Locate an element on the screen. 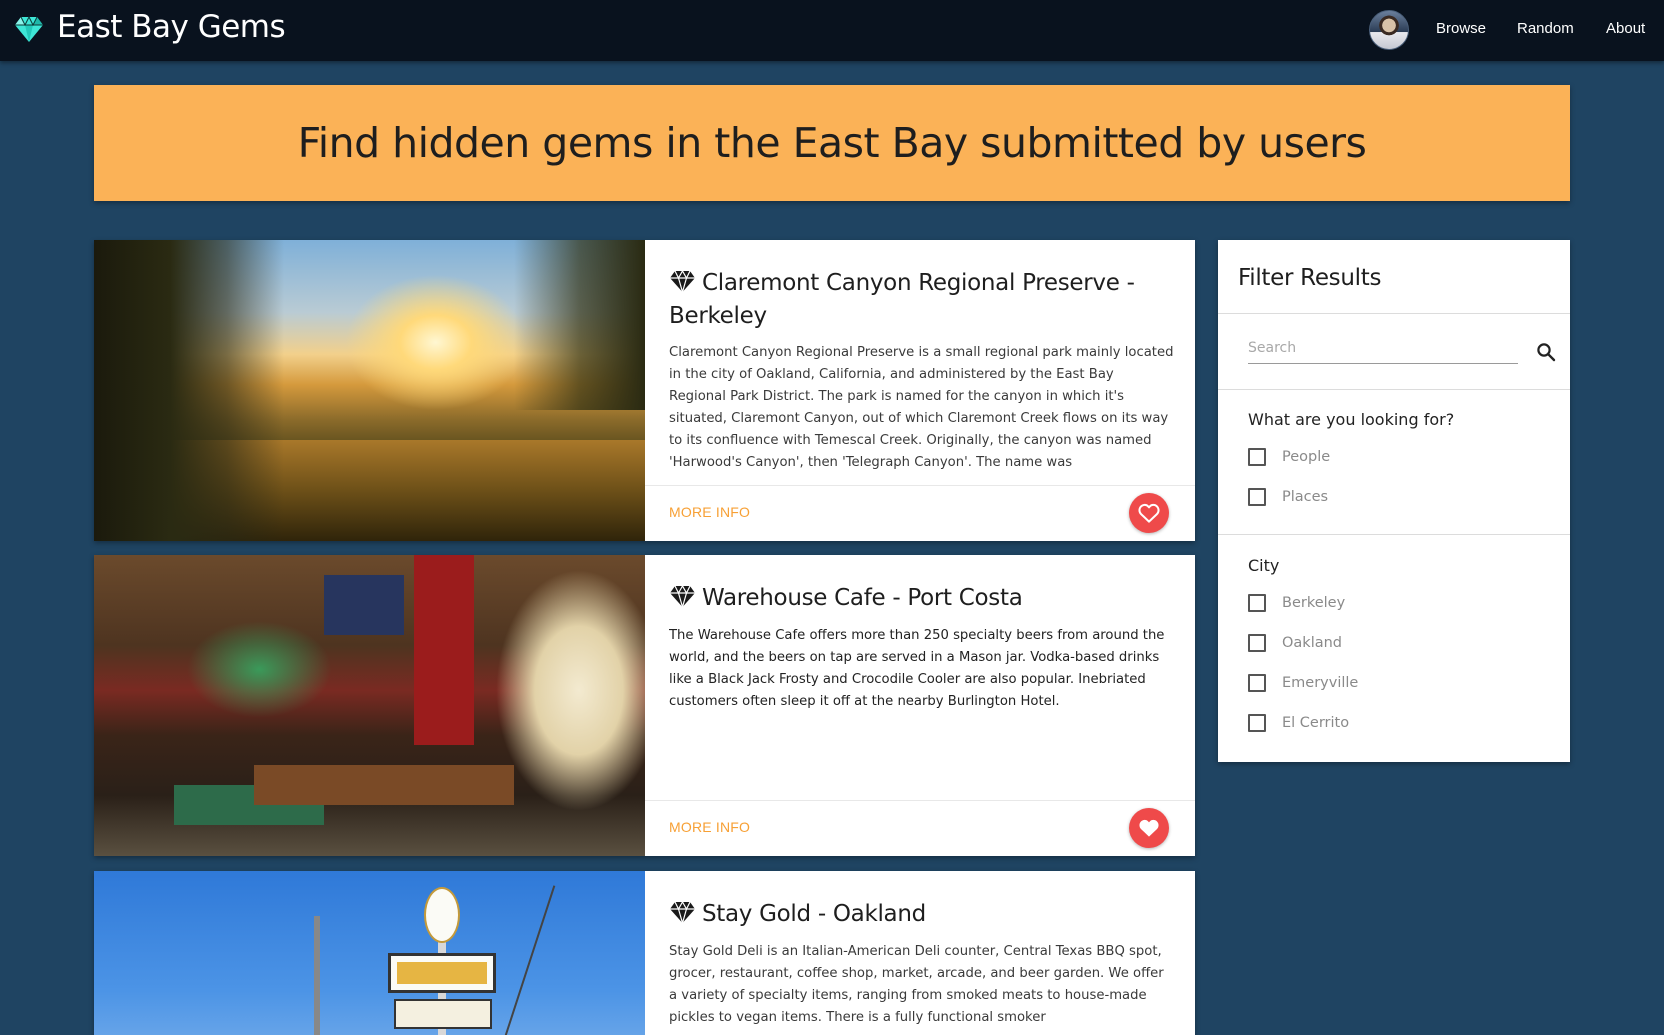 The height and width of the screenshot is (1035, 1664). nav-random: Random is located at coordinates (1545, 28).